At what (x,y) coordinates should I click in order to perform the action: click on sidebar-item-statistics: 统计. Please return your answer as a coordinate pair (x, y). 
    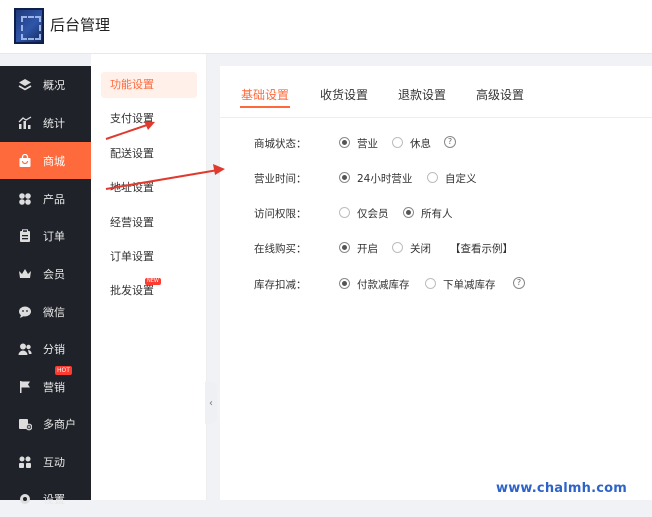
    Looking at the image, I should click on (45, 122).